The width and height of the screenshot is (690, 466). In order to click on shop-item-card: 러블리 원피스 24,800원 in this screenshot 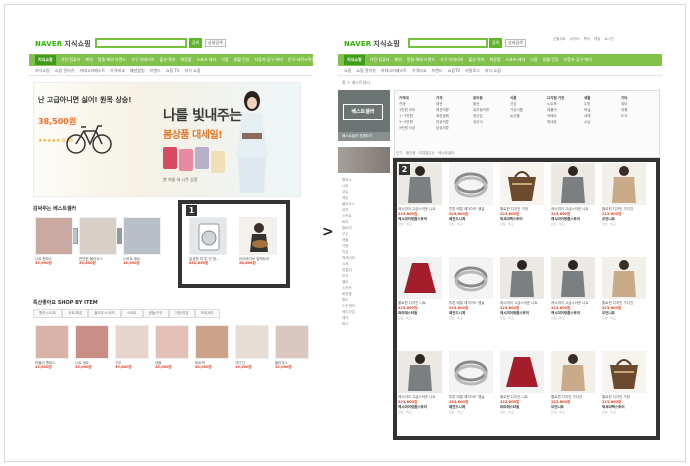, I will do `click(52, 347)`.